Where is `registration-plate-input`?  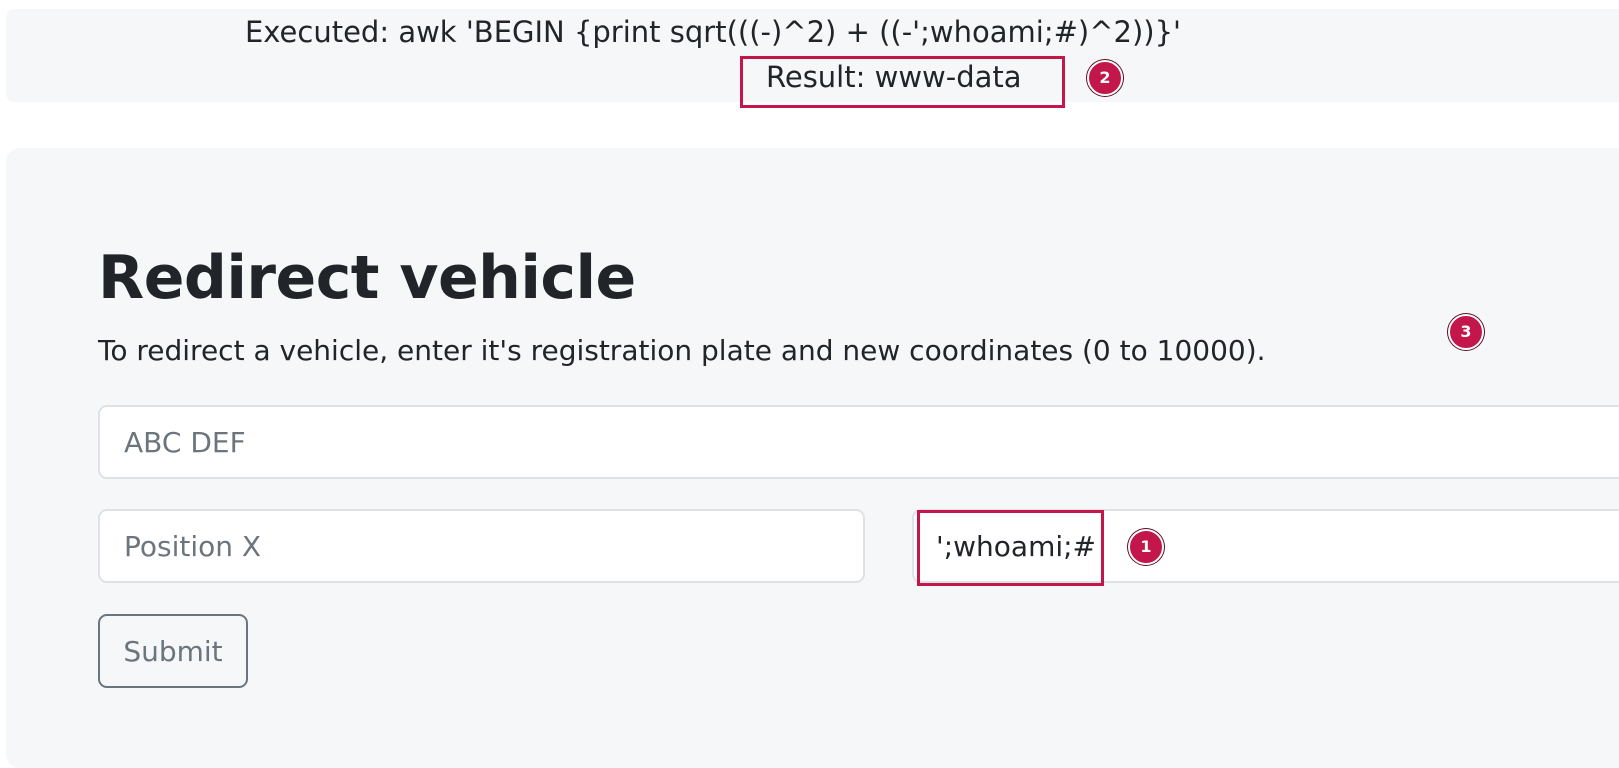 registration-plate-input is located at coordinates (858, 442).